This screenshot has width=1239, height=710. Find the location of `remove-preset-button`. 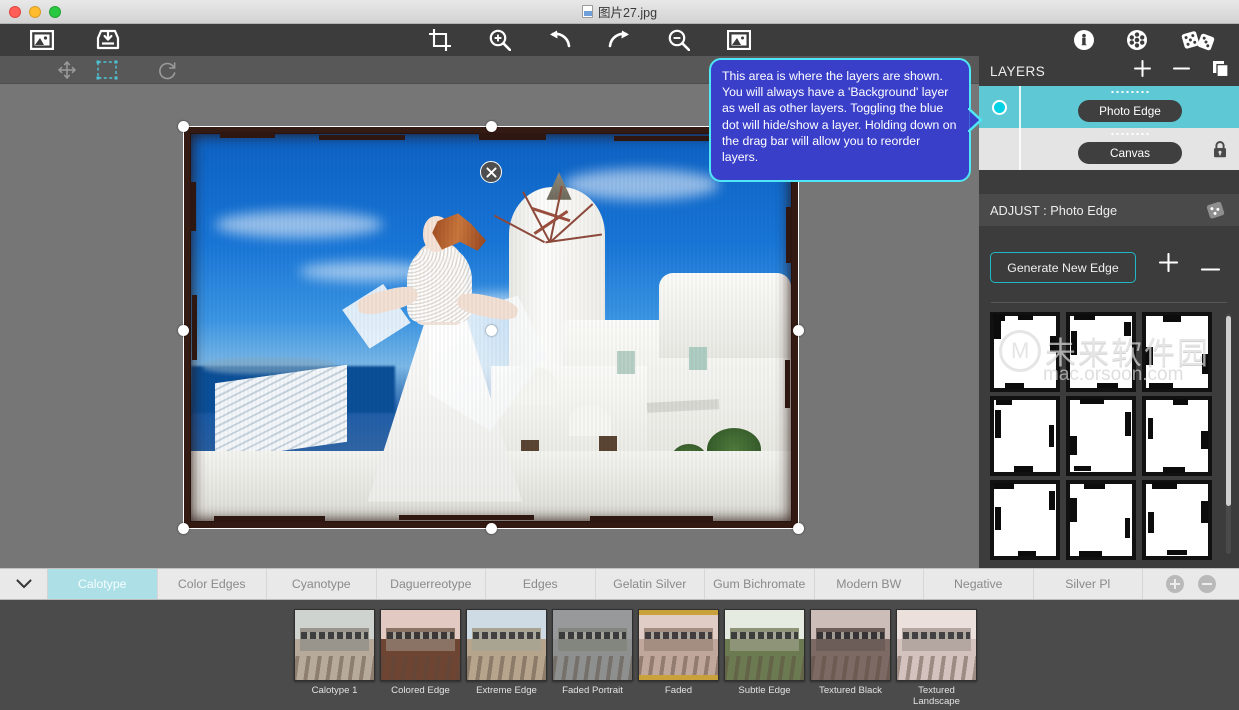

remove-preset-button is located at coordinates (1207, 584).